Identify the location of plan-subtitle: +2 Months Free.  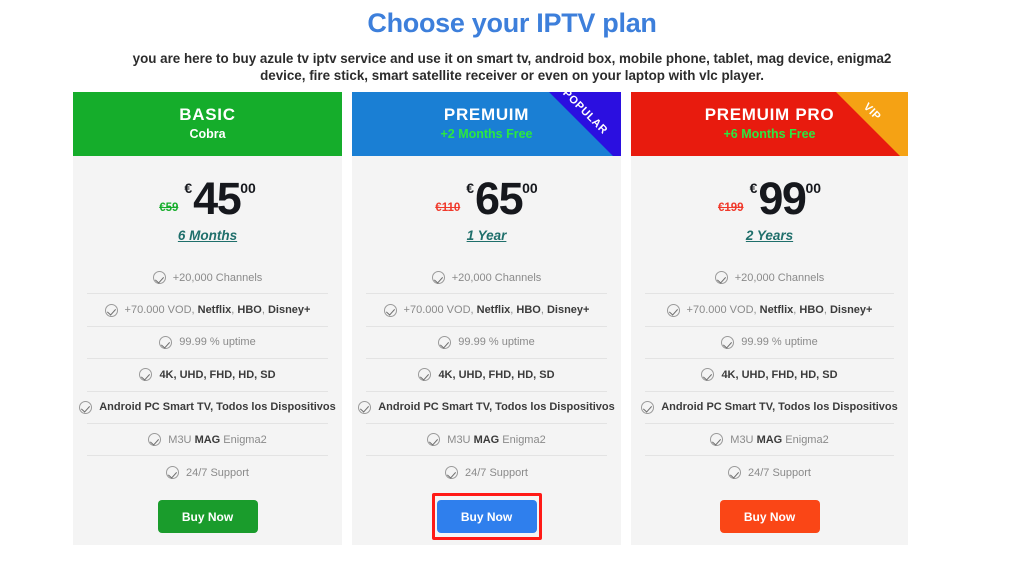
(486, 134).